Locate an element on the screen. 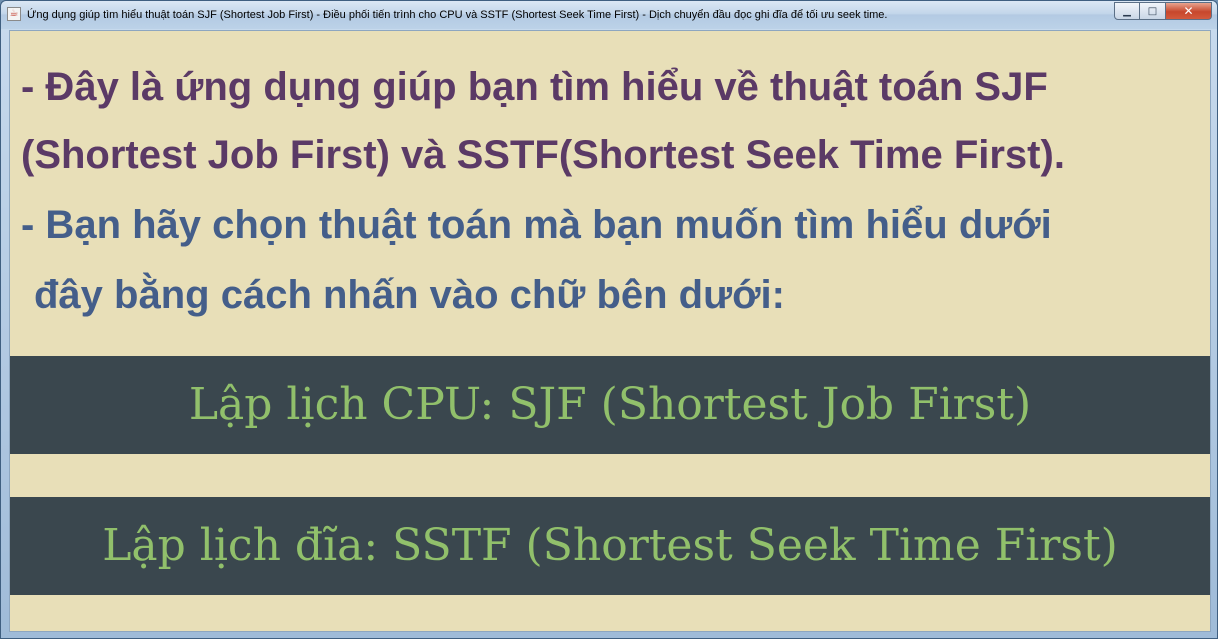 The image size is (1218, 639). close-button: ✕ is located at coordinates (1189, 11).